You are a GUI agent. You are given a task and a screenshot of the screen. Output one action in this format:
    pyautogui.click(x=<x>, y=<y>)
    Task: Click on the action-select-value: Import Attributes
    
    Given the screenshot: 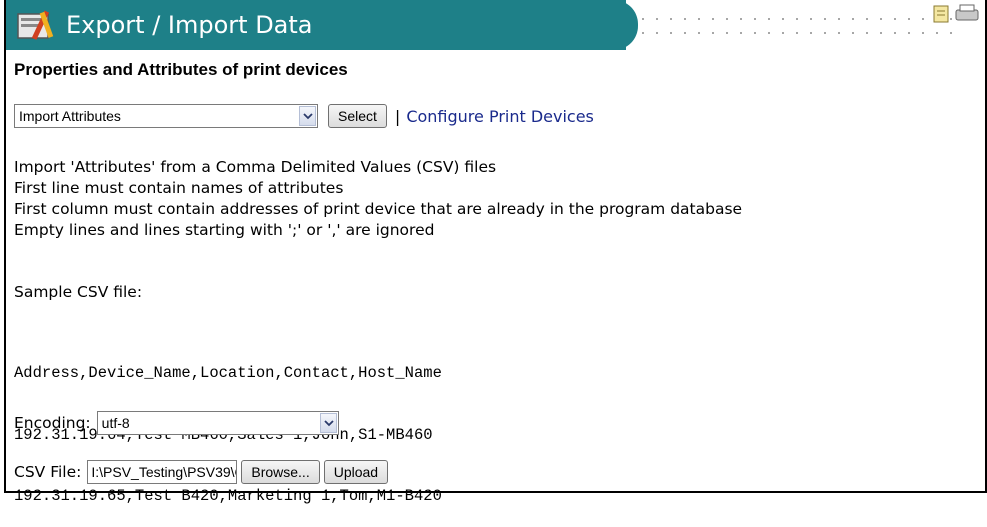 What is the action you would take?
    pyautogui.click(x=70, y=116)
    